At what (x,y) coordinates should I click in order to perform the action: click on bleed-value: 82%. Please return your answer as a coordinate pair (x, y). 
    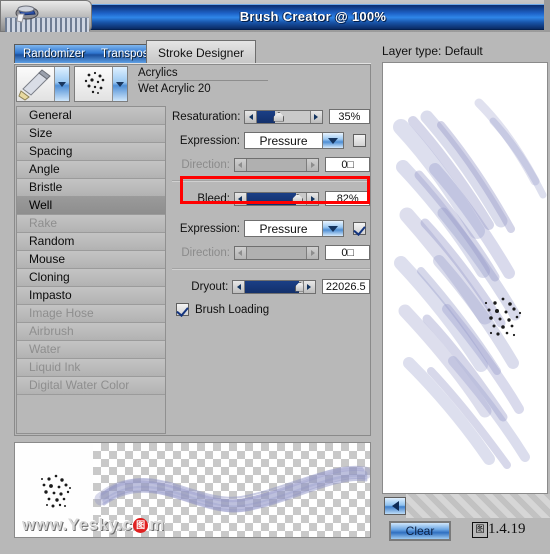
    Looking at the image, I should click on (347, 198).